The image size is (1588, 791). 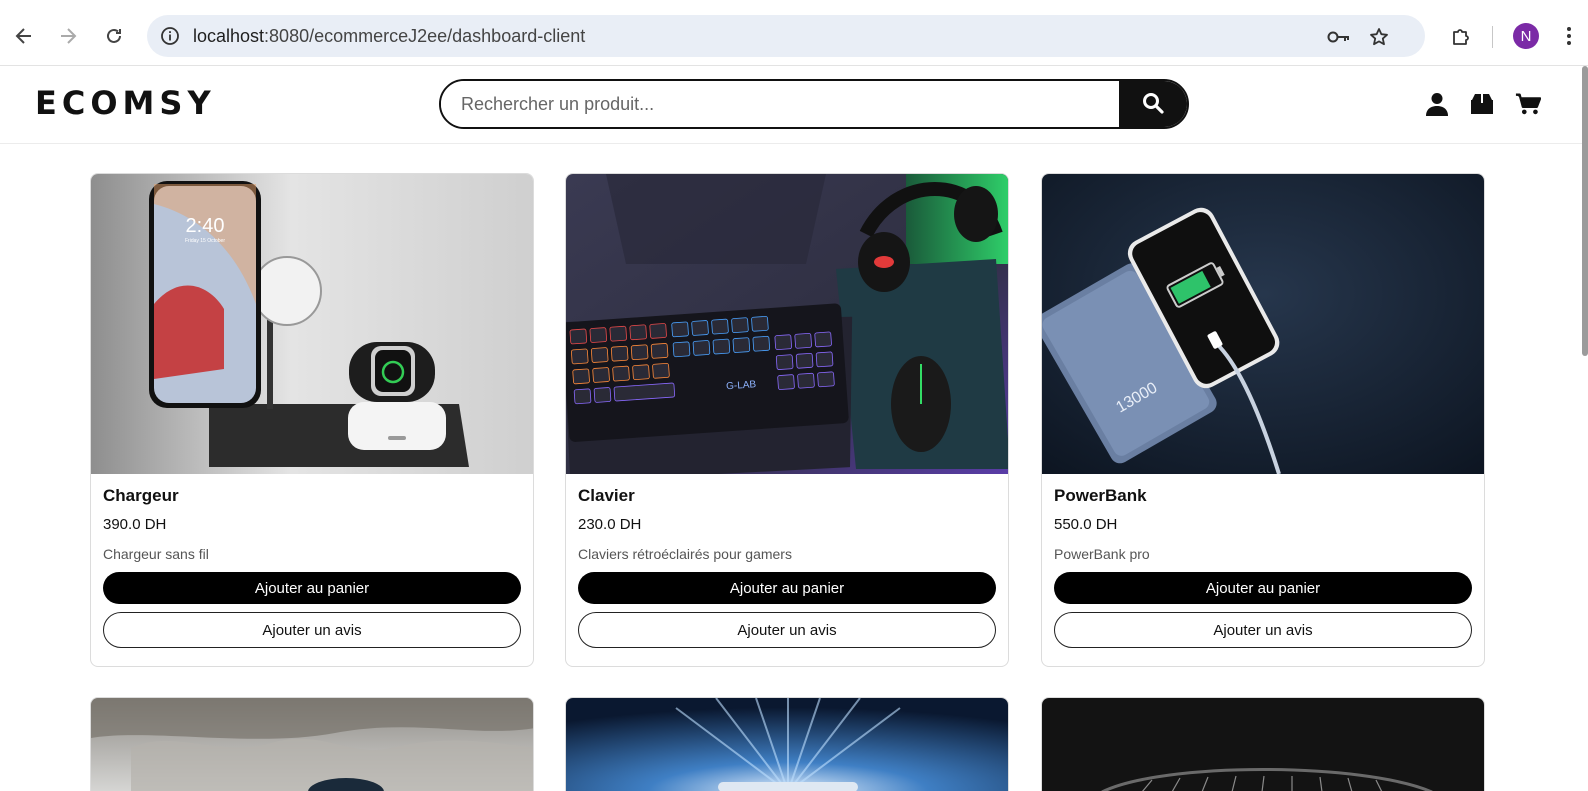 I want to click on browser-menu-icon, so click(x=1569, y=36).